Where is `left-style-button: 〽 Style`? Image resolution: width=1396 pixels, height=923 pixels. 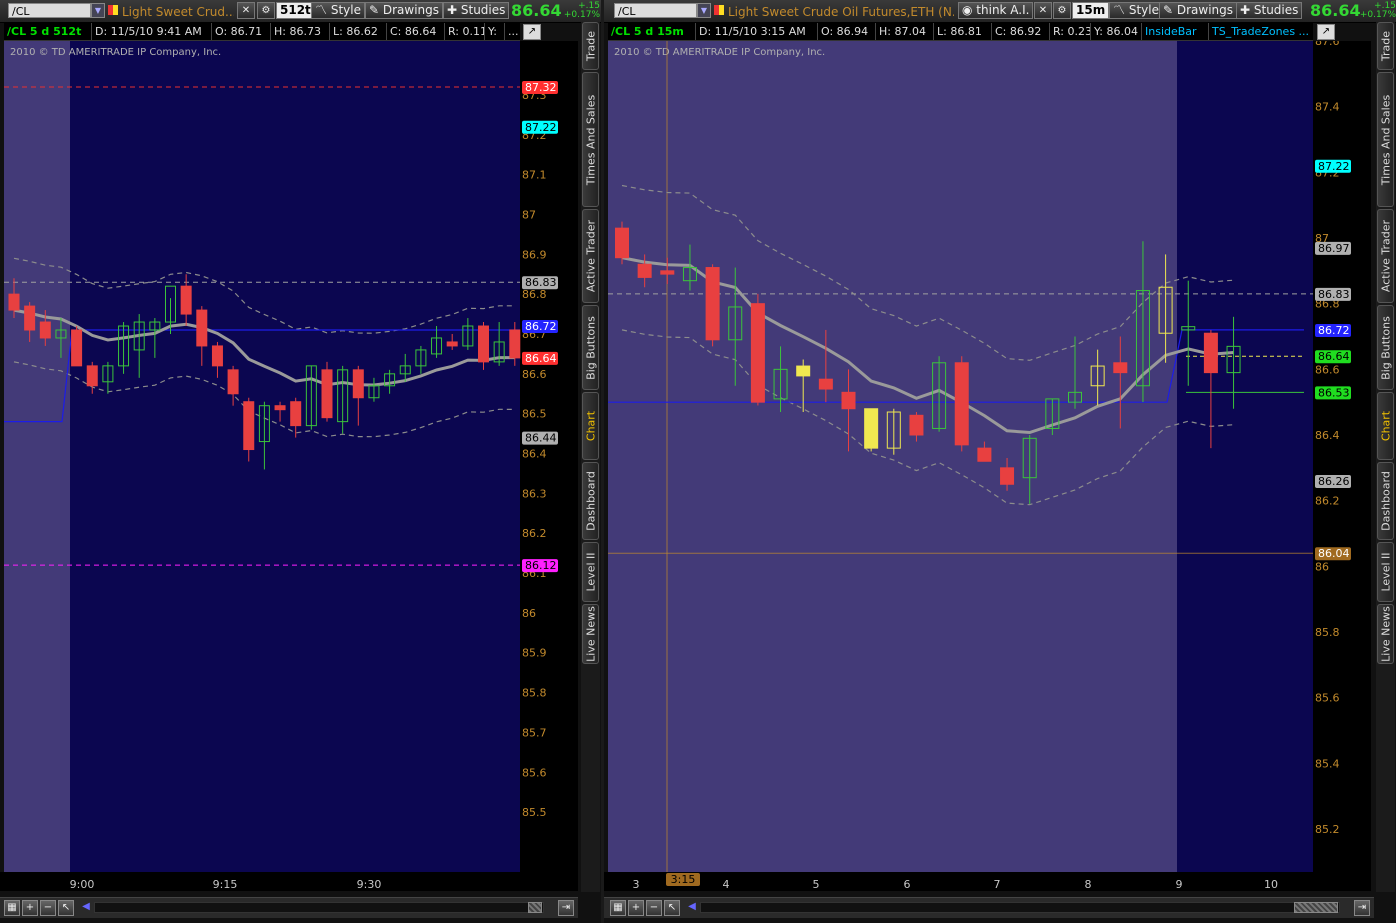 left-style-button: 〽 Style is located at coordinates (338, 10).